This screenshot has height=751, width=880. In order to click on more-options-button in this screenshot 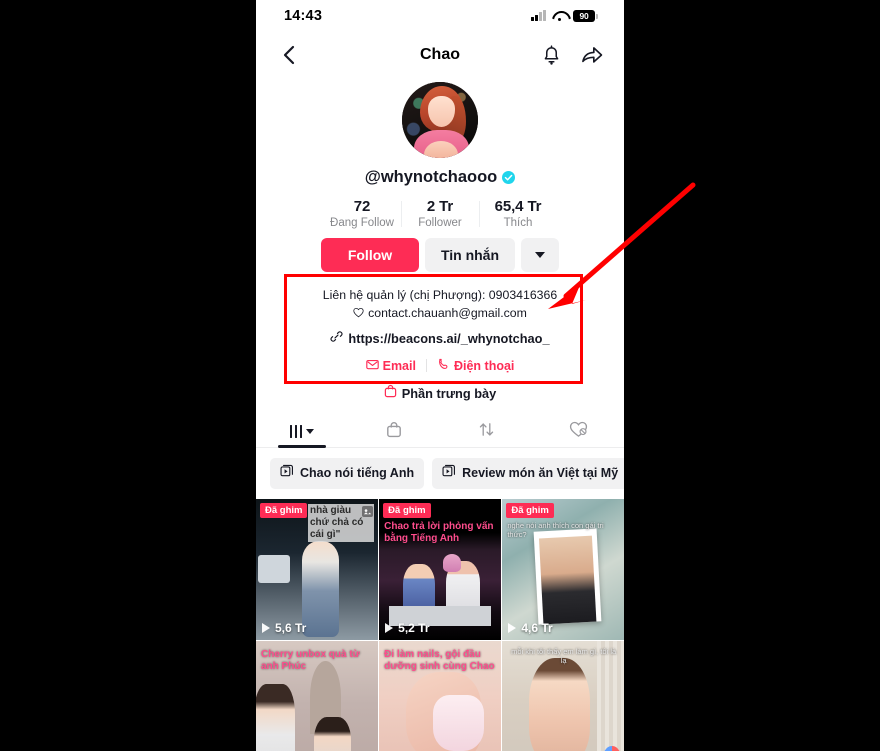, I will do `click(540, 255)`.